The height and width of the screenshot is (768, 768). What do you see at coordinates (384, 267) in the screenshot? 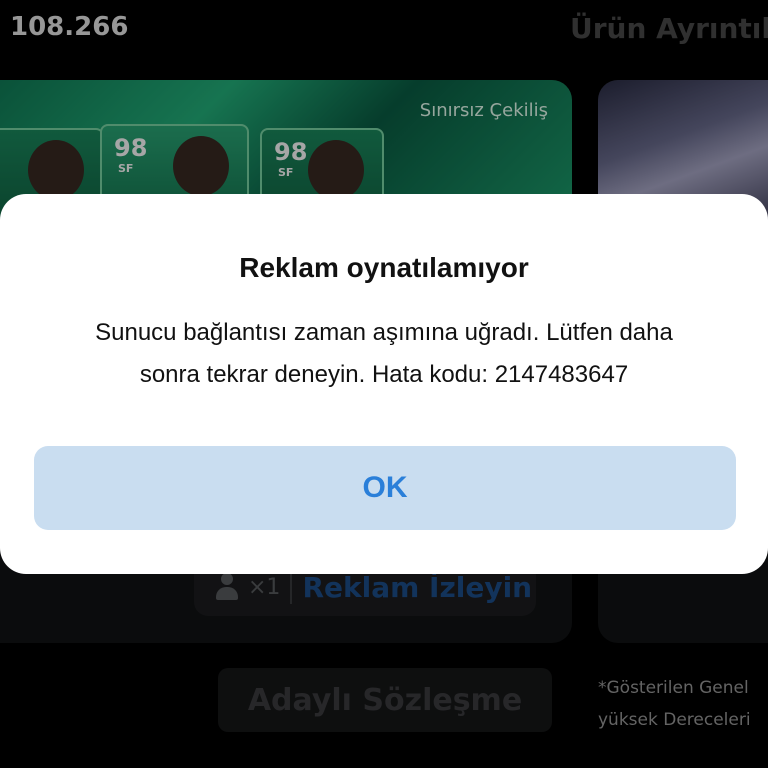
I see `dialog-title: Reklam oynatılamıyor` at bounding box center [384, 267].